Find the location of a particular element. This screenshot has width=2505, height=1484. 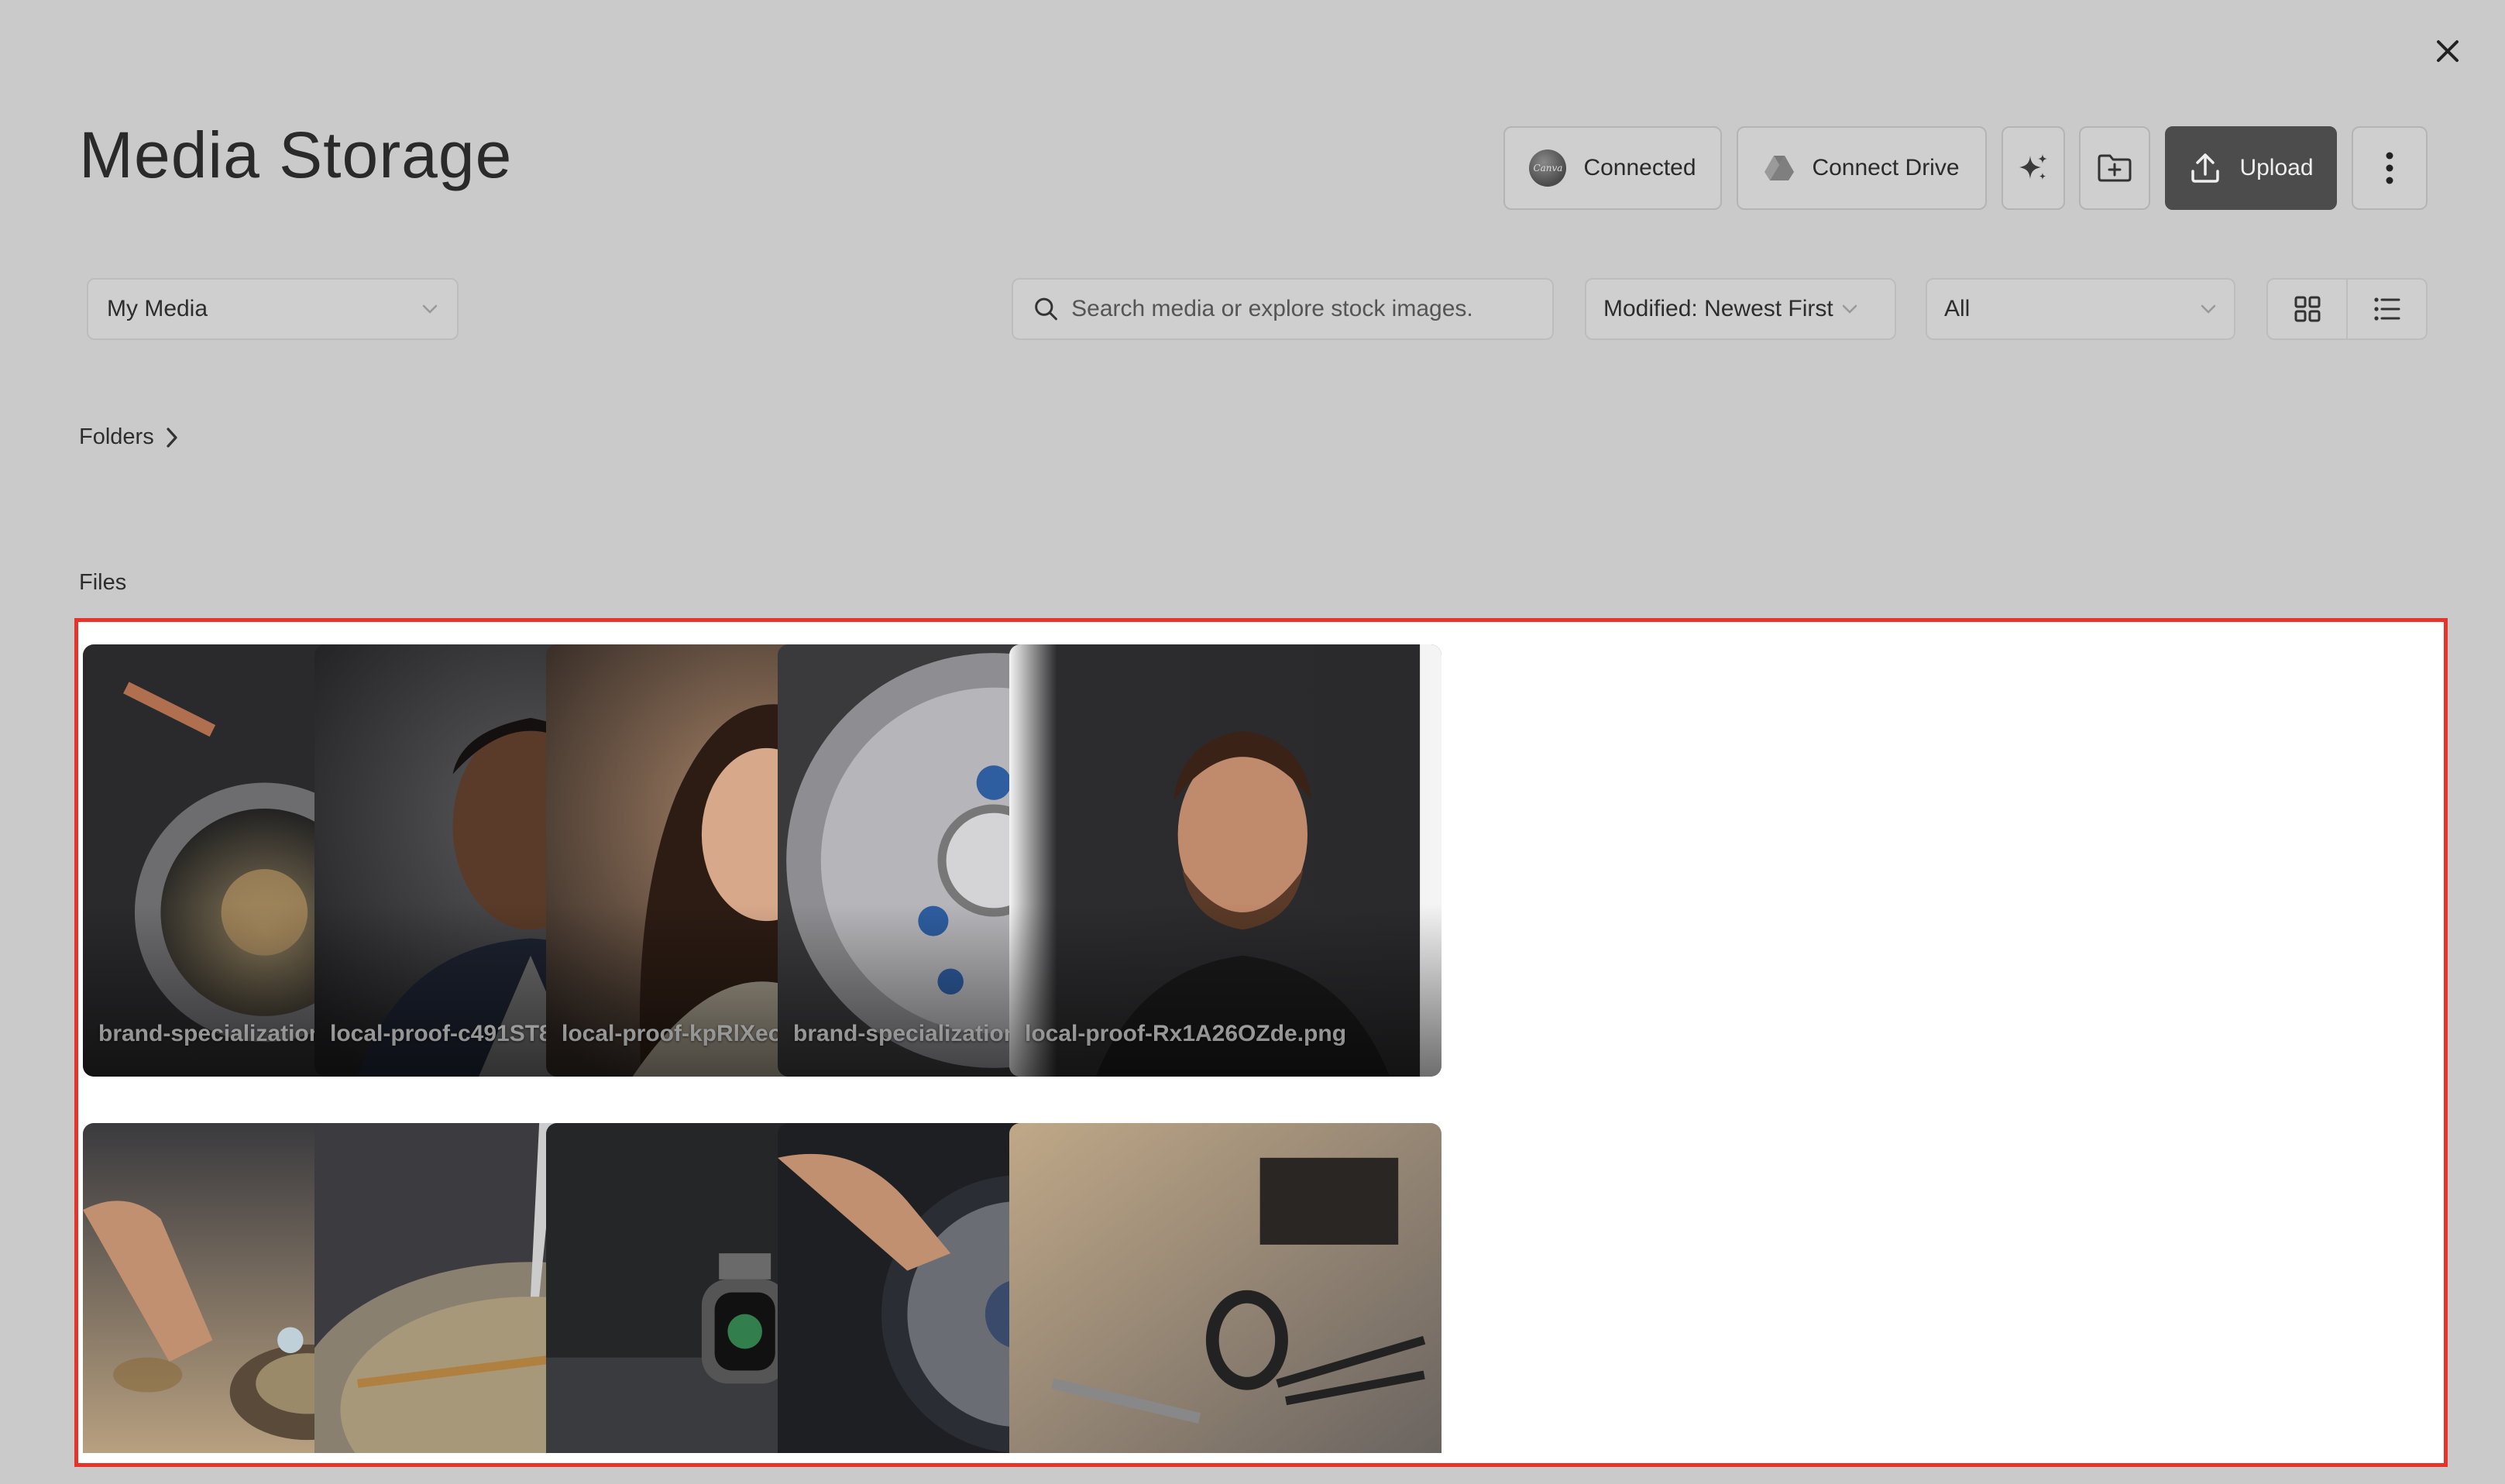

page-title: Media Storage is located at coordinates (296, 155).